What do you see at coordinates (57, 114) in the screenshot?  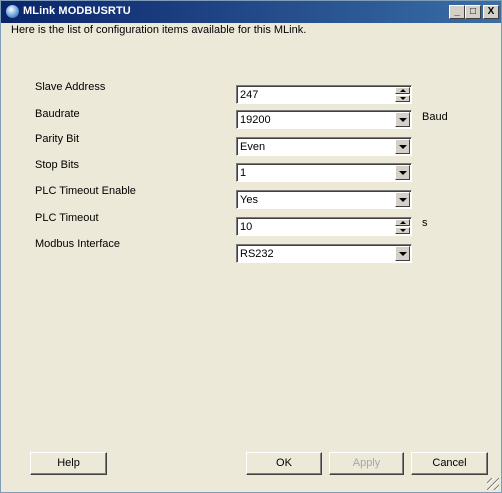 I see `label-baudrate: Baudrate` at bounding box center [57, 114].